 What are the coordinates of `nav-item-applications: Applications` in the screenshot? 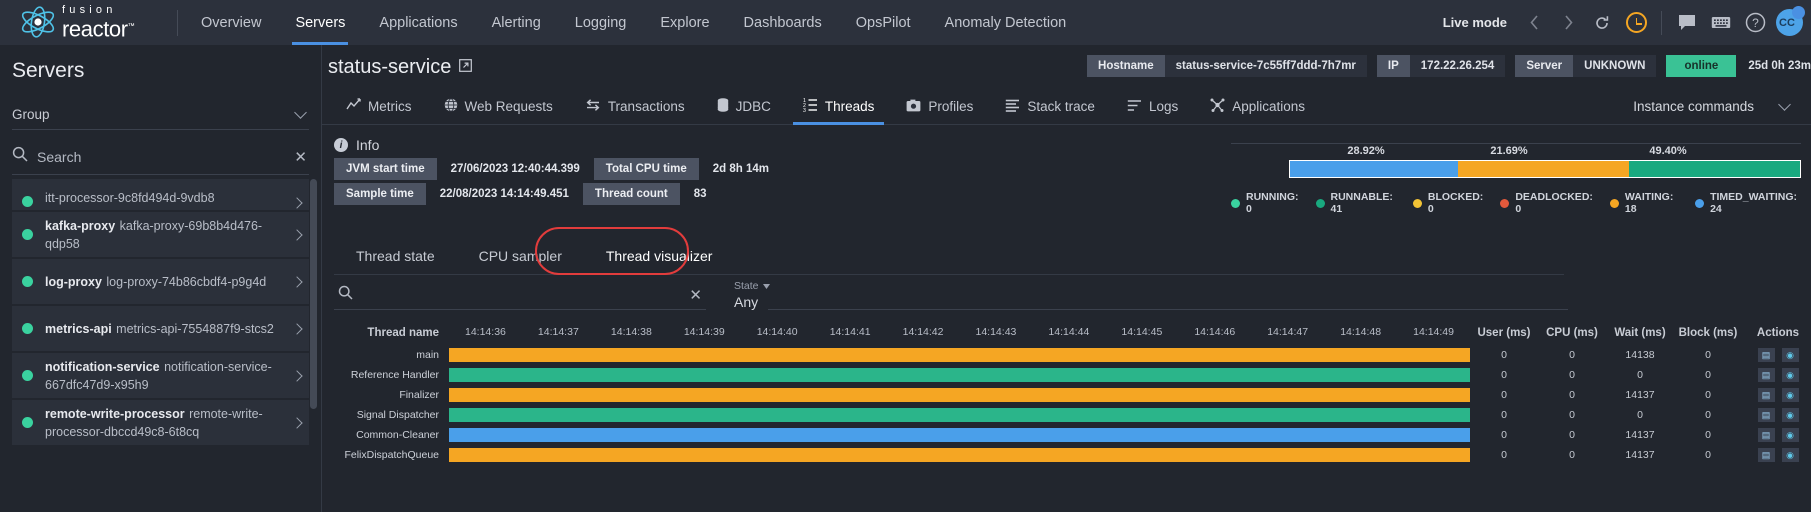 It's located at (418, 22).